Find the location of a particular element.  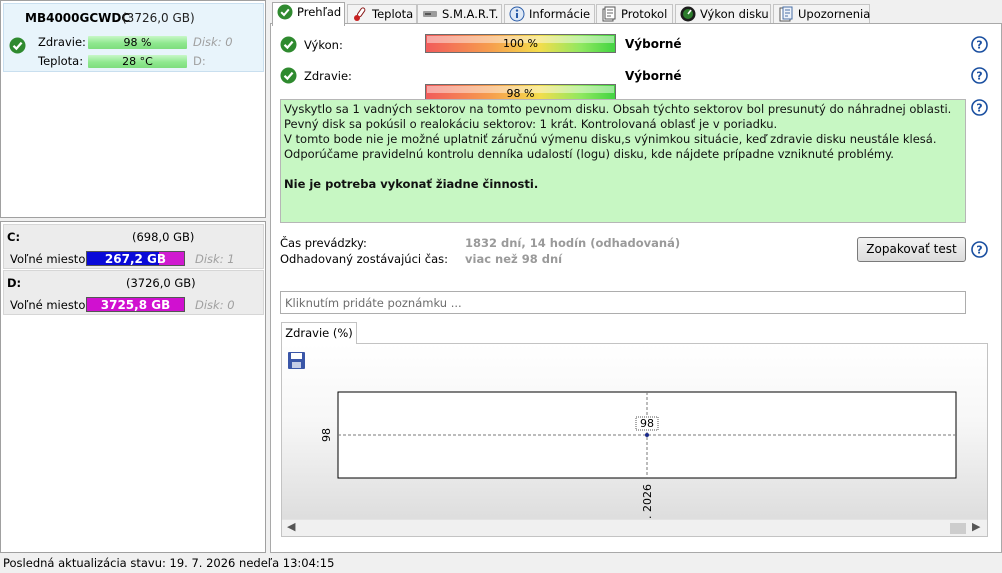

tab-label: S.M.A.R.T. is located at coordinates (470, 14).